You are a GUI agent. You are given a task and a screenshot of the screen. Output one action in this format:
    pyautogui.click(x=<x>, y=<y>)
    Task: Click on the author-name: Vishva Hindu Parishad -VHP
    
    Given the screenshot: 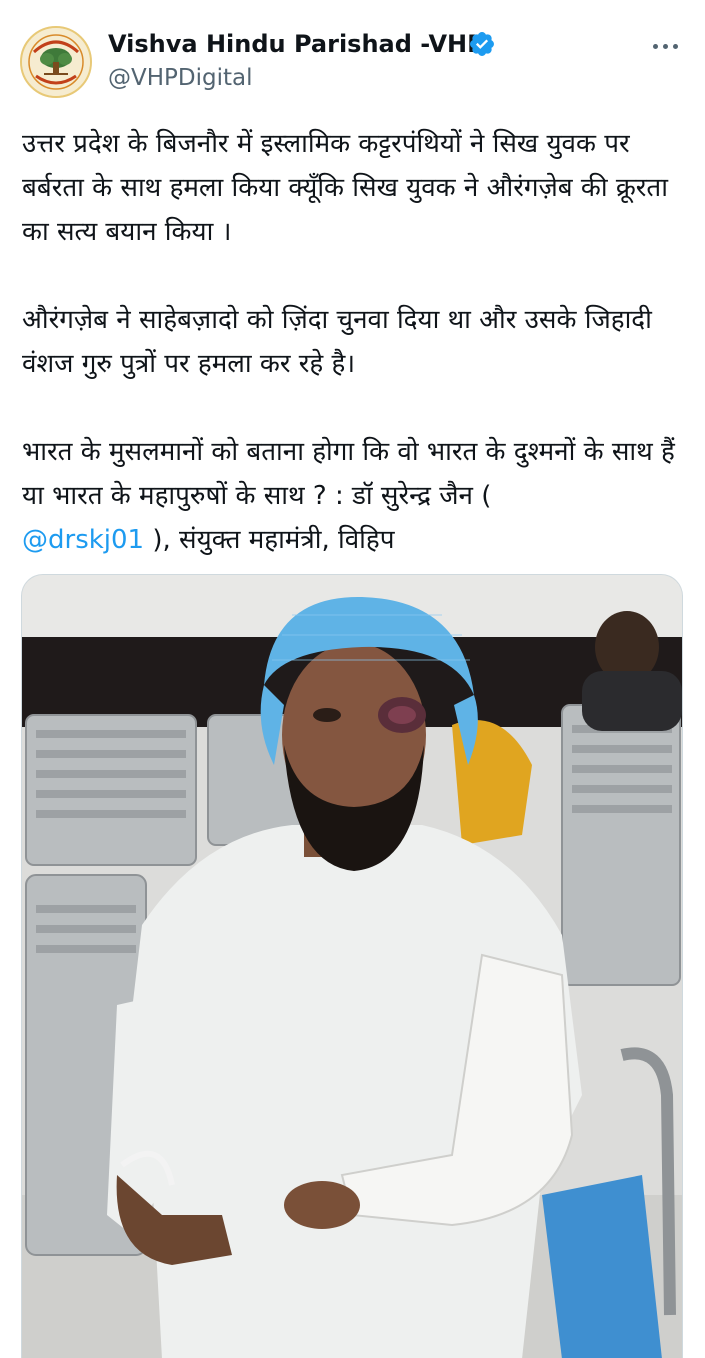 What is the action you would take?
    pyautogui.click(x=296, y=44)
    